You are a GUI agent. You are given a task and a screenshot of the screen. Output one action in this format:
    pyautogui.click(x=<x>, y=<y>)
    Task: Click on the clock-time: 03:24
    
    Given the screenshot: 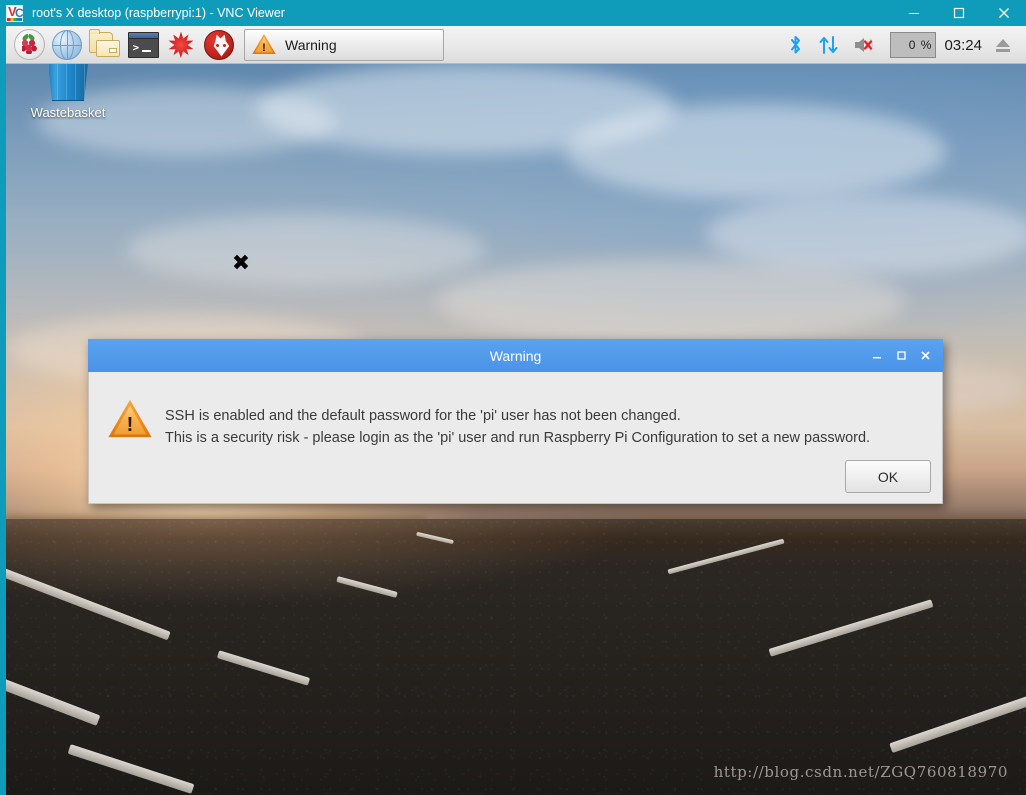 What is the action you would take?
    pyautogui.click(x=963, y=45)
    